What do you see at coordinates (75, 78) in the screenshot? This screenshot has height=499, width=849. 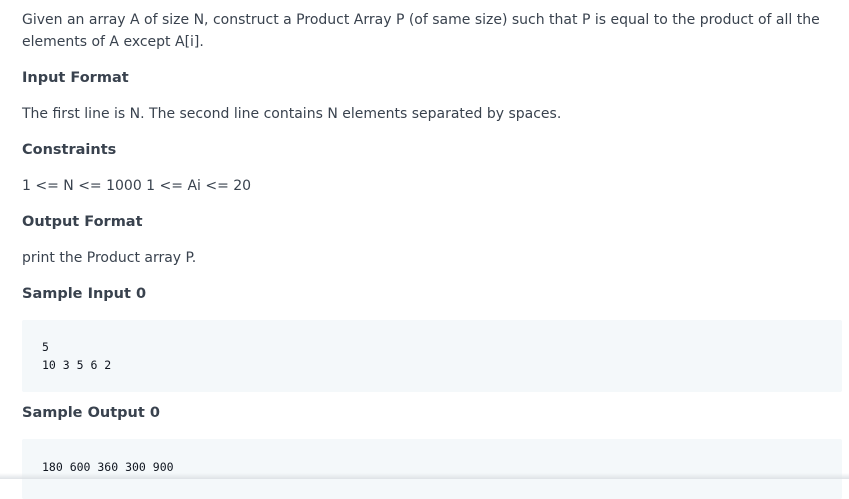 I see `input-format-heading: Input Format` at bounding box center [75, 78].